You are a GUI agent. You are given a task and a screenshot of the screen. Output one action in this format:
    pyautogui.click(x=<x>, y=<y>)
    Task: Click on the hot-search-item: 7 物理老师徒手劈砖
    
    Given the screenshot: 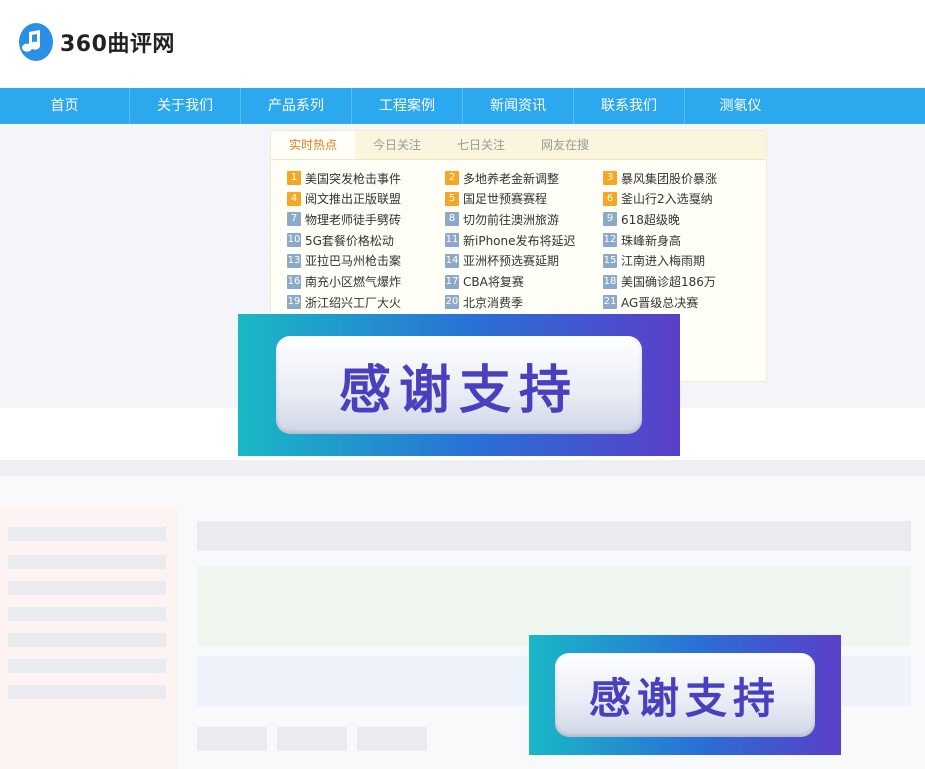 What is the action you would take?
    pyautogui.click(x=344, y=219)
    